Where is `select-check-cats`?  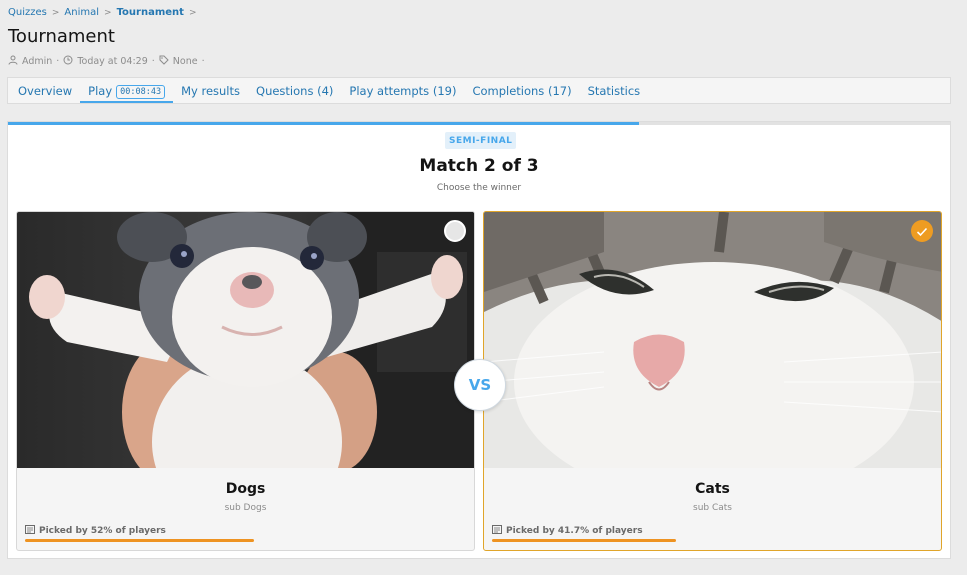
select-check-cats is located at coordinates (922, 231).